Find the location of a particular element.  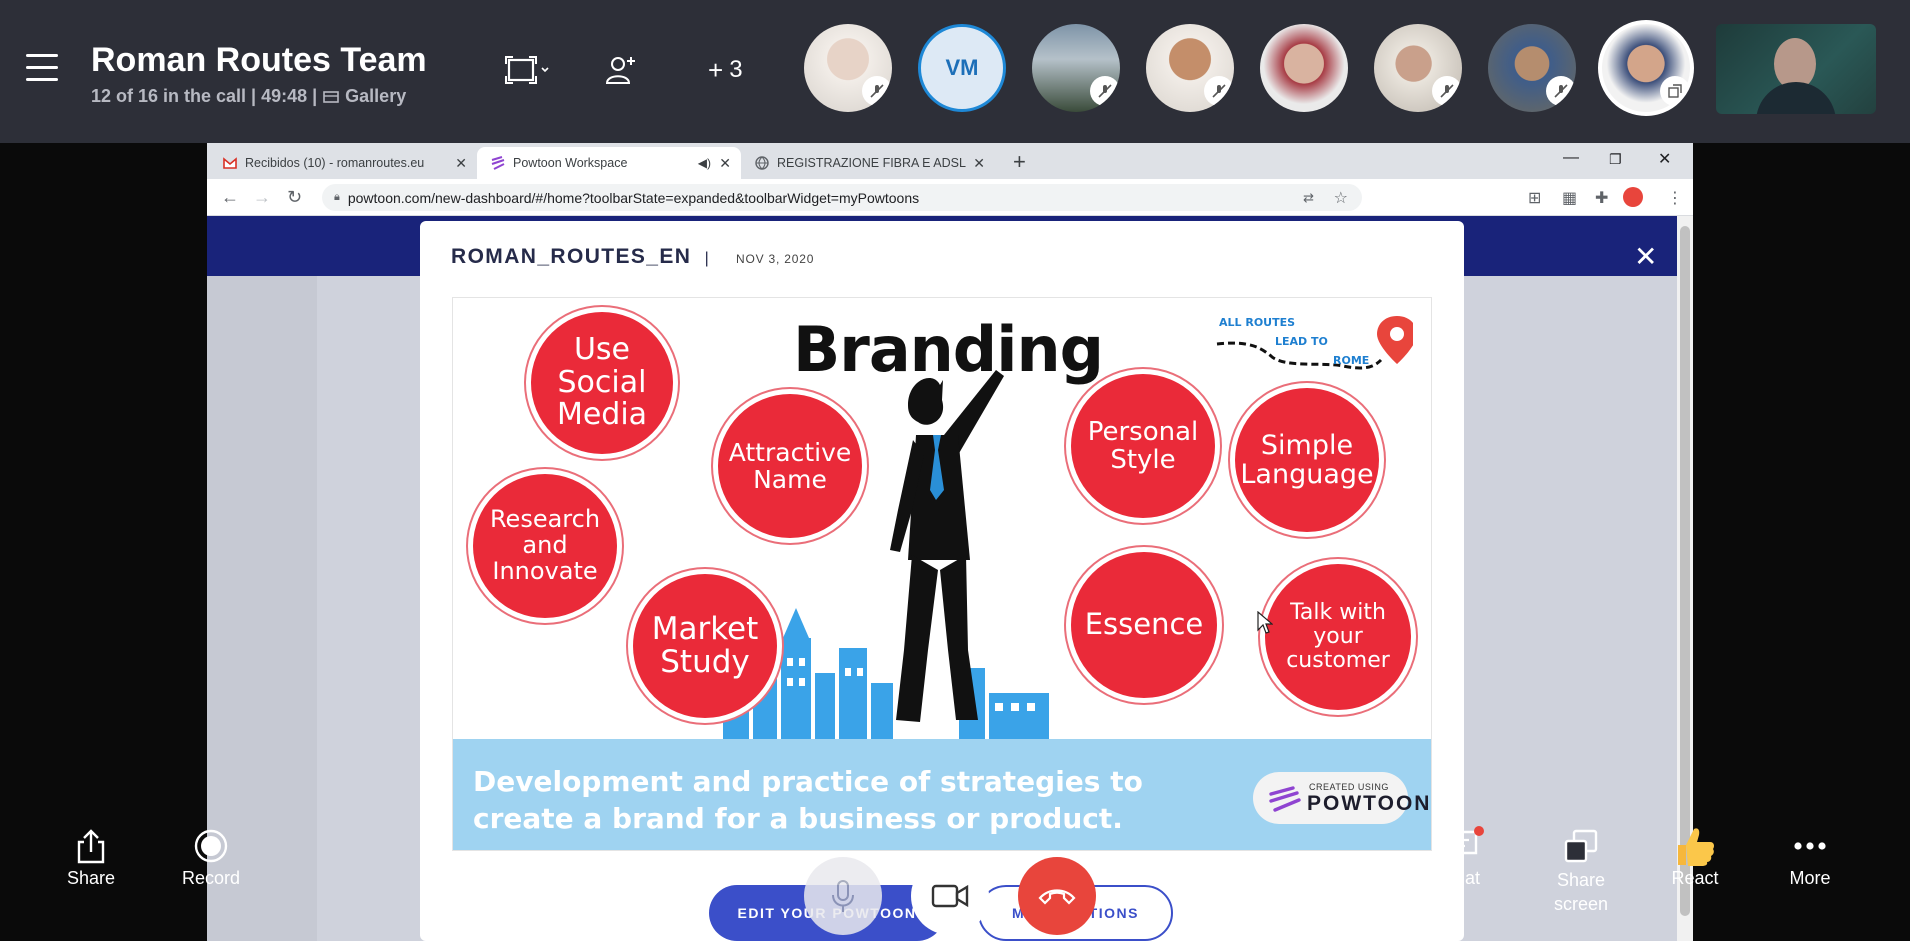

extension-grid-icon: ⊞ is located at coordinates (1534, 198).